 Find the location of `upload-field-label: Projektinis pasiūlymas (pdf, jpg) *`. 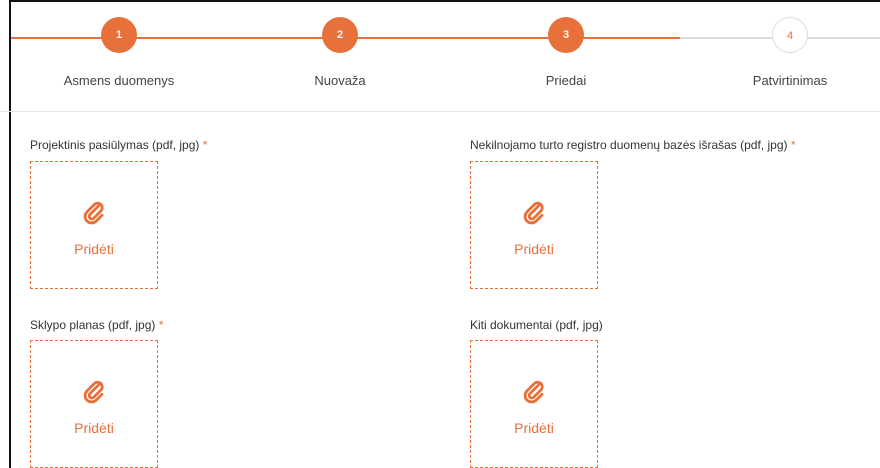

upload-field-label: Projektinis pasiūlymas (pdf, jpg) * is located at coordinates (118, 145).